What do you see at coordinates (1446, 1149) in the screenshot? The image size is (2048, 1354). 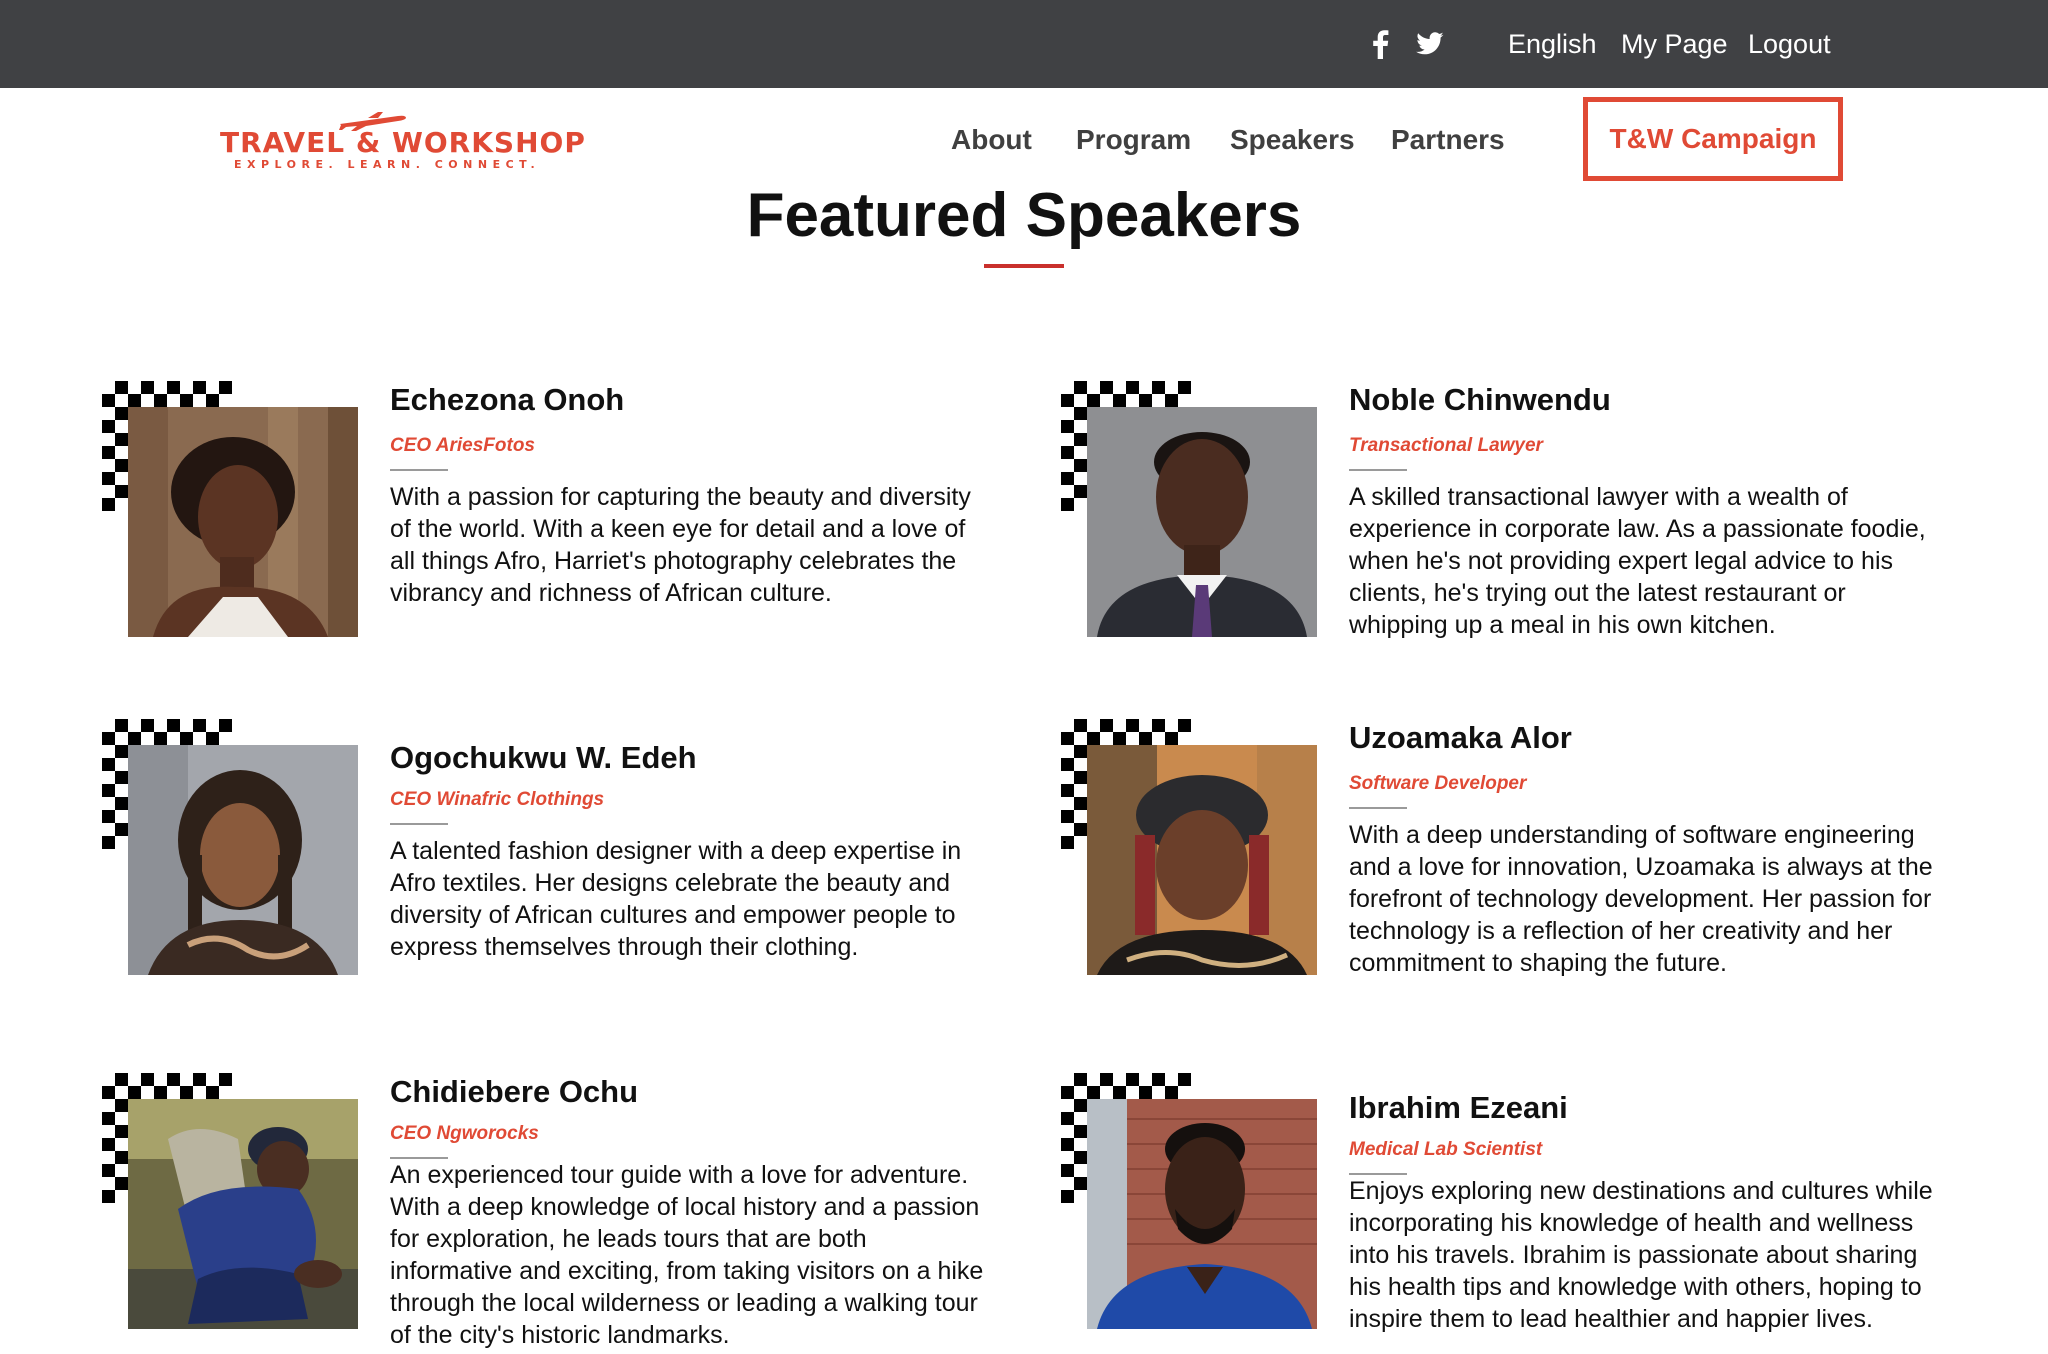 I see `speaker-role: Medical Lab Scientist` at bounding box center [1446, 1149].